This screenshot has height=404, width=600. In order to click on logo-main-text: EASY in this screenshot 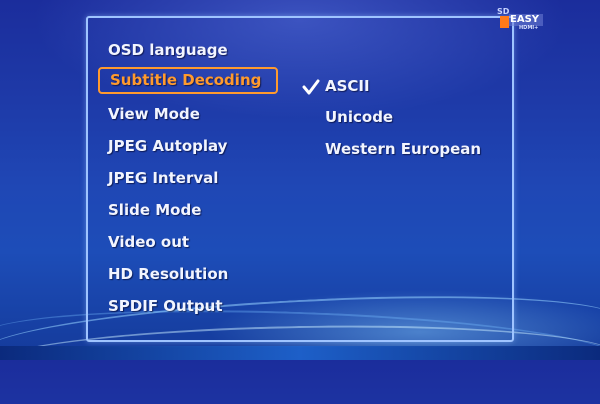, I will do `click(525, 19)`.